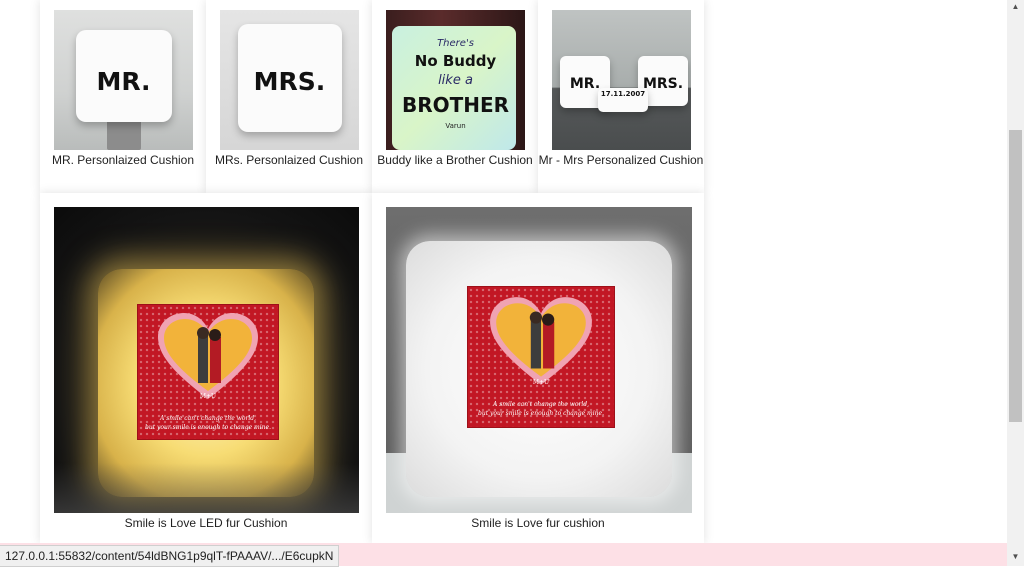 This screenshot has height=567, width=1024. Describe the element at coordinates (1015, 557) in the screenshot. I see `triangle-down-icon: ▼` at that location.